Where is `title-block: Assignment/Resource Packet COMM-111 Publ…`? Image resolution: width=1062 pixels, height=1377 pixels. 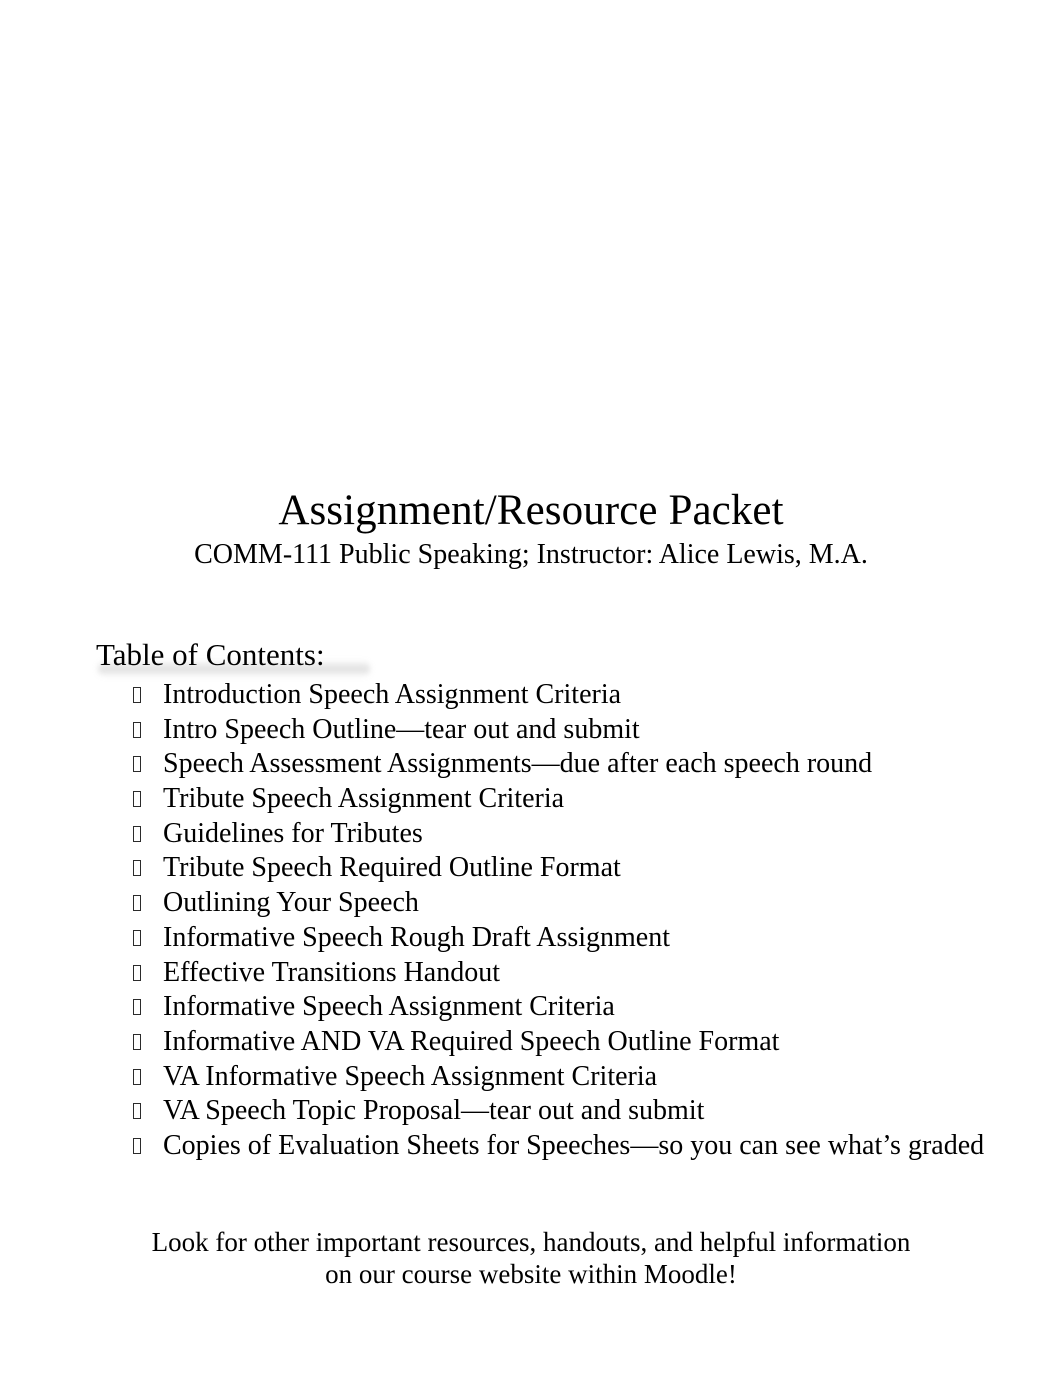
title-block: Assignment/Resource Packet COMM-111 Publ… is located at coordinates (531, 529).